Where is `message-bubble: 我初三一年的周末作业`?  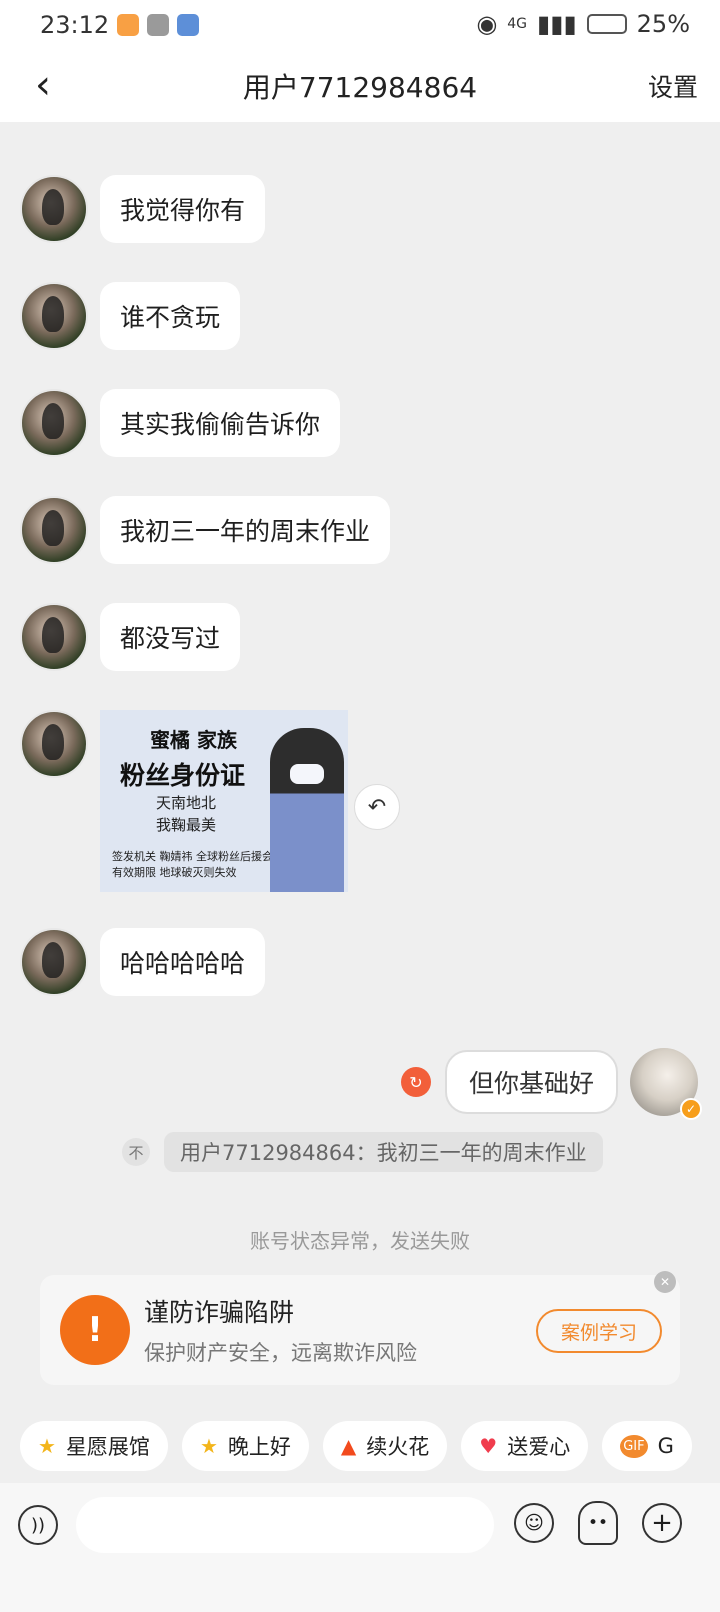 message-bubble: 我初三一年的周末作业 is located at coordinates (245, 530).